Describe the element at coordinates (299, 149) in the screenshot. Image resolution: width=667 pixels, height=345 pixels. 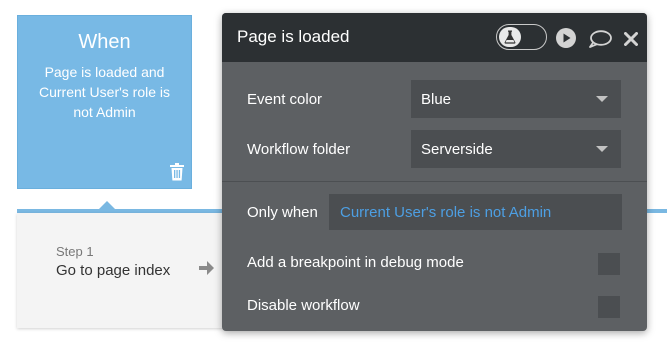
I see `workflow-folder-label: Workflow folder` at that location.